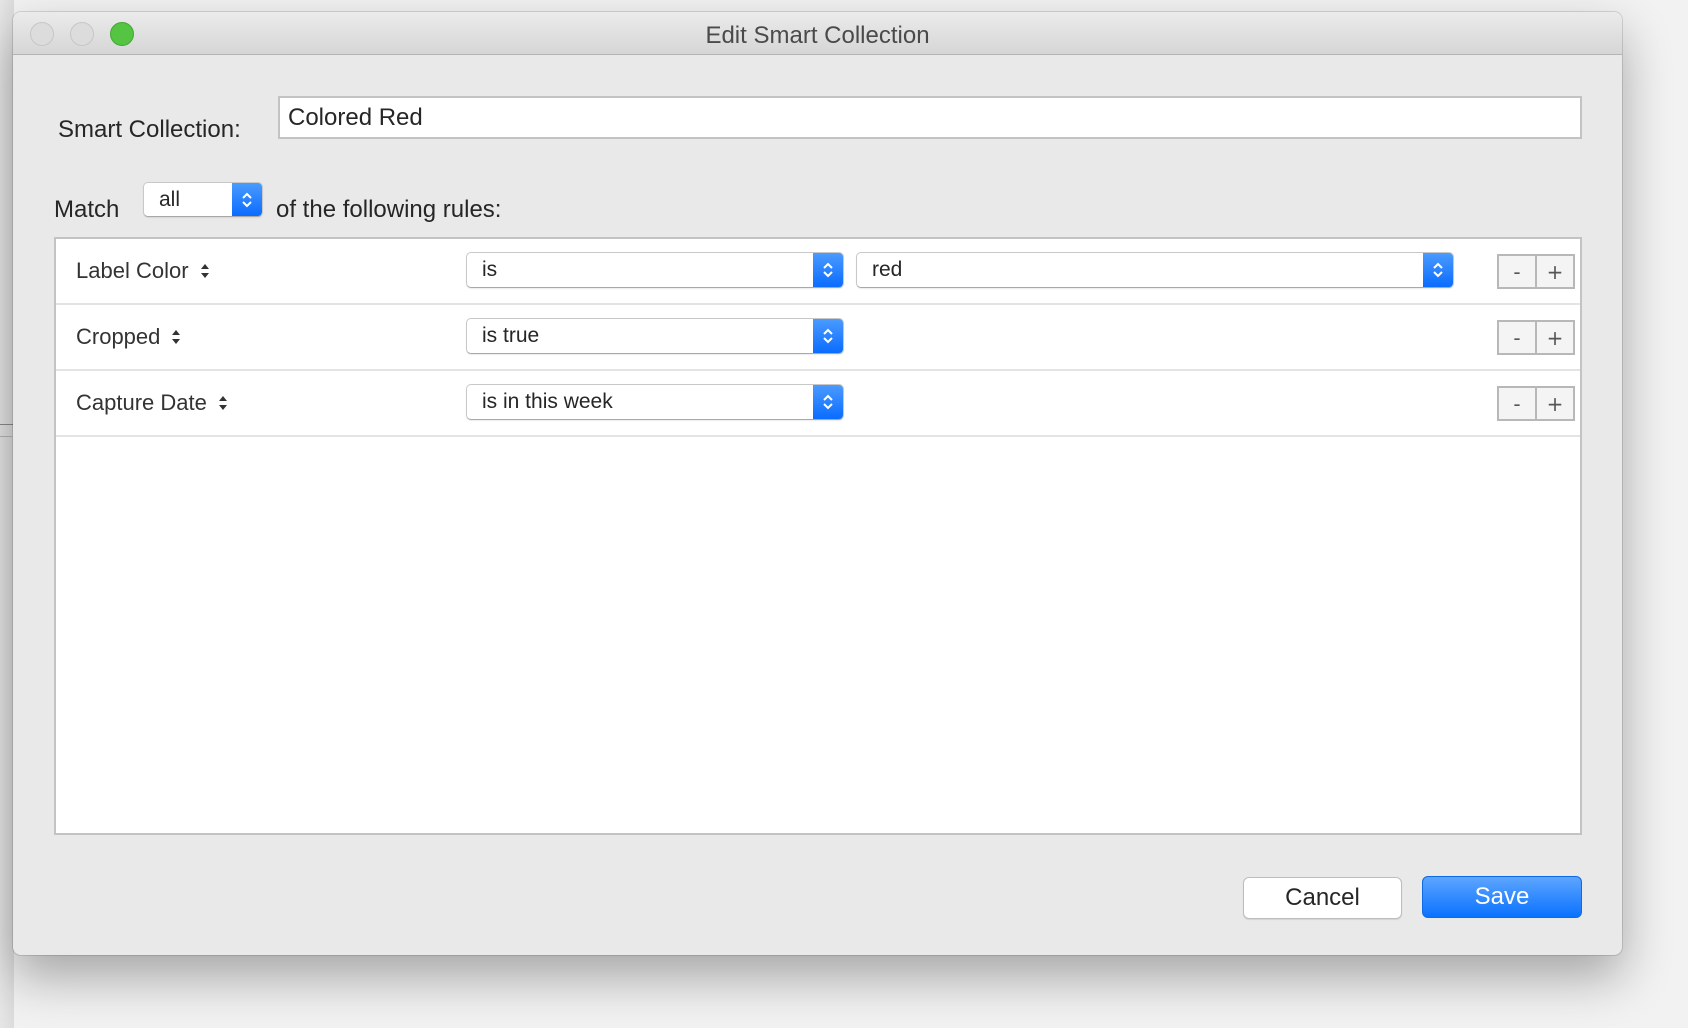 The image size is (1688, 1028). Describe the element at coordinates (655, 402) in the screenshot. I see `rule-operator-popup: is in this week` at that location.